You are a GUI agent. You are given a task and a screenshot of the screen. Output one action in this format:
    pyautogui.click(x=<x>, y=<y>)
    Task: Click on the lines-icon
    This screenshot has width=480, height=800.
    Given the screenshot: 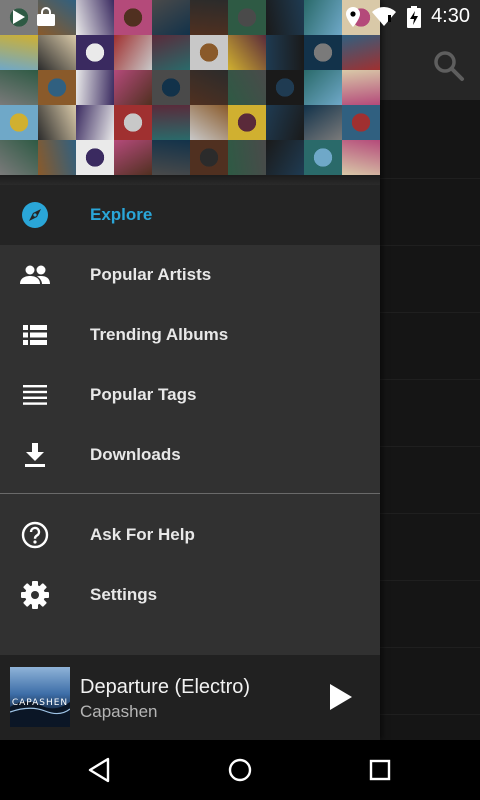 What is the action you would take?
    pyautogui.click(x=35, y=395)
    